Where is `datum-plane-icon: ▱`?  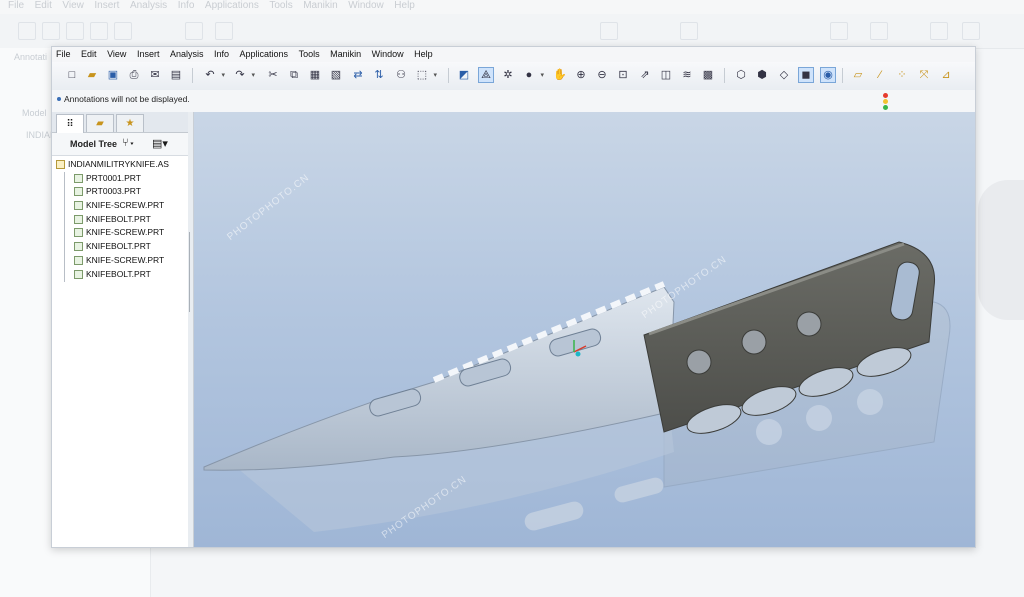 datum-plane-icon: ▱ is located at coordinates (858, 75).